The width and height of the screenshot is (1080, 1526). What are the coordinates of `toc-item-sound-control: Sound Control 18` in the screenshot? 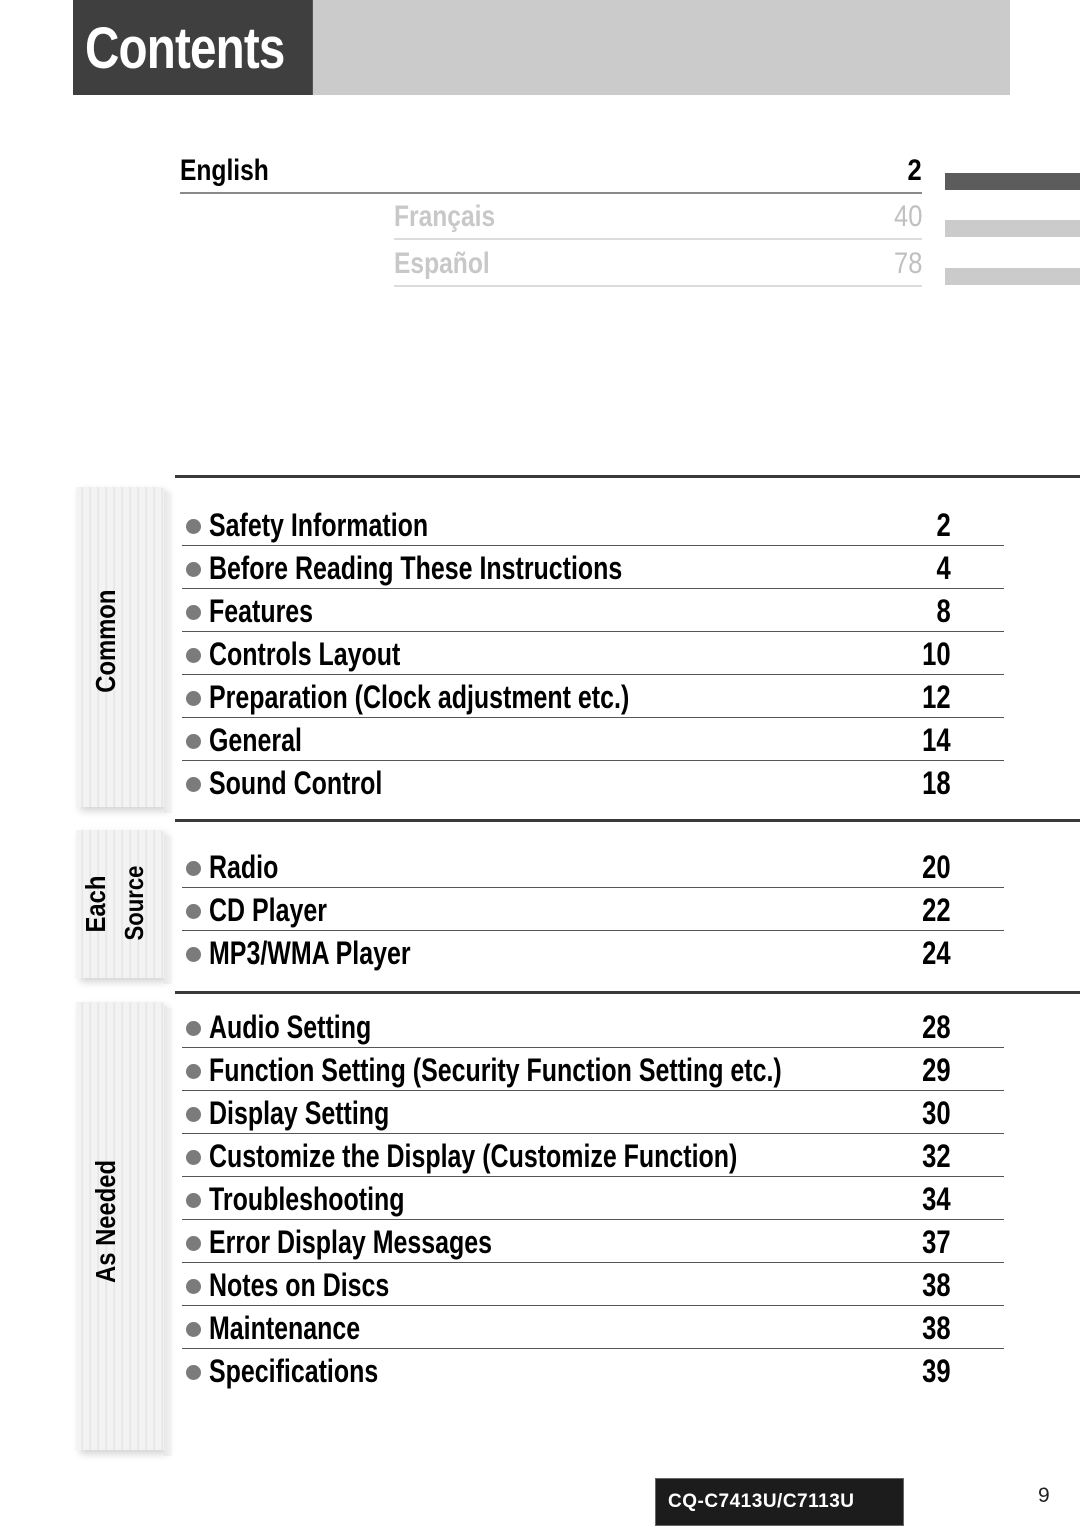 It's located at (593, 782).